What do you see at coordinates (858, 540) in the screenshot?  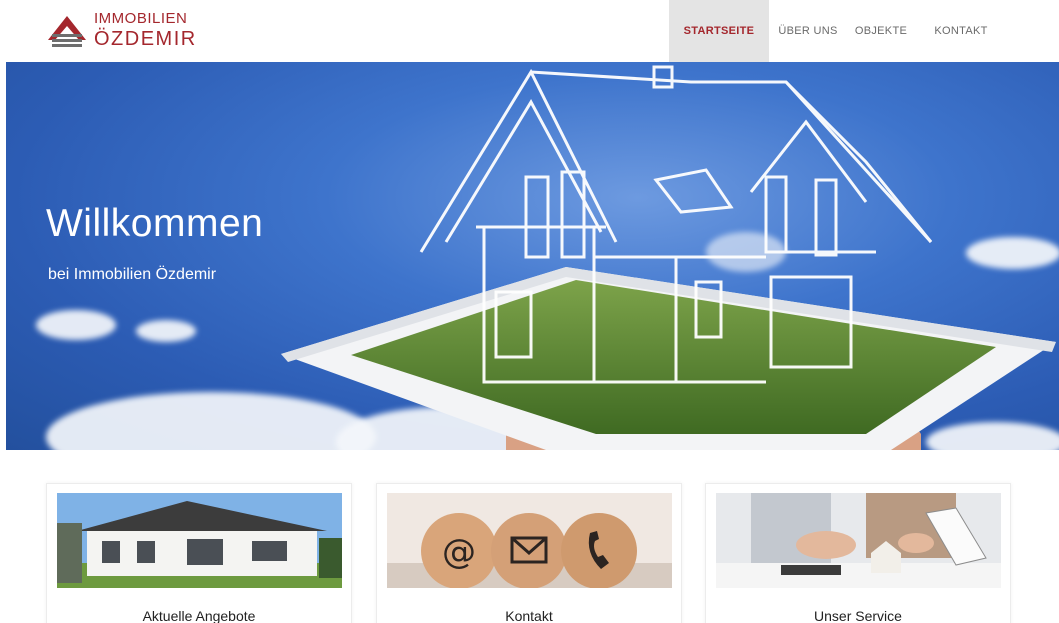 I see `service-photo-icon` at bounding box center [858, 540].